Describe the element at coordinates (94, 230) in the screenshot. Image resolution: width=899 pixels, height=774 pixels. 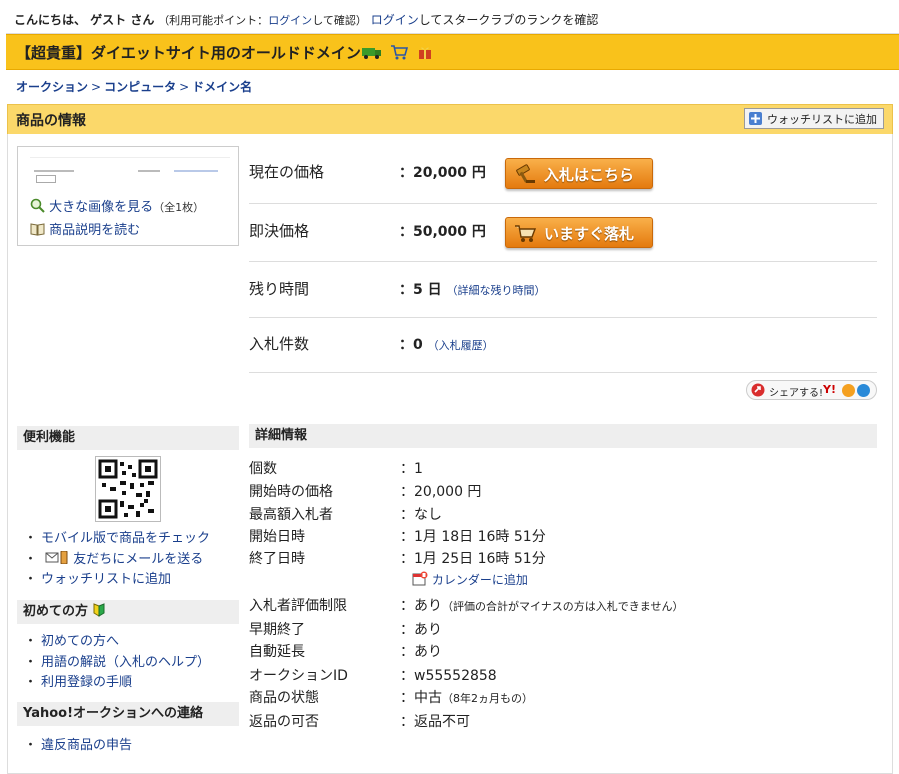
I see `read-description-link: 商品説明を読む` at that location.